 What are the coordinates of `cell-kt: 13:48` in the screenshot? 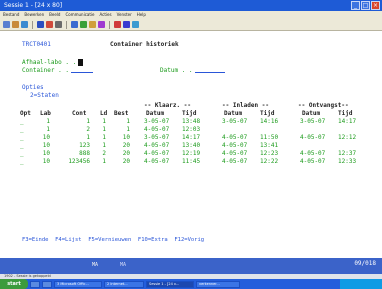 It's located at (191, 121).